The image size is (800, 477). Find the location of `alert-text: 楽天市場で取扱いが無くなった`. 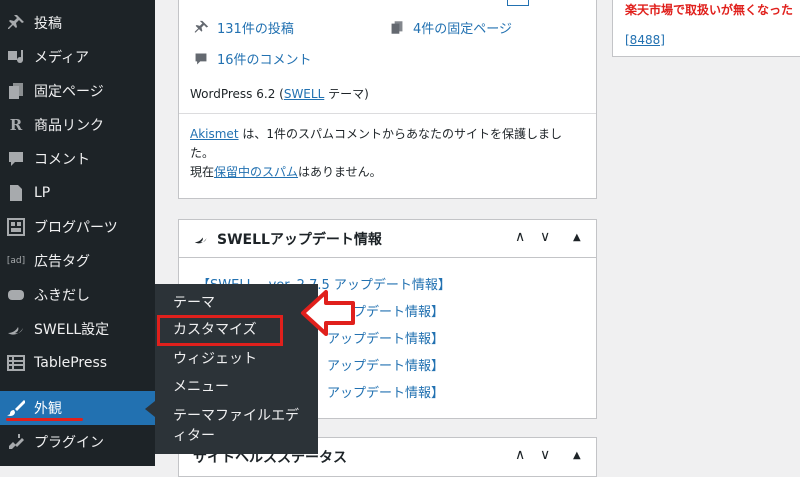

alert-text: 楽天市場で取扱いが無くなった is located at coordinates (709, 10).